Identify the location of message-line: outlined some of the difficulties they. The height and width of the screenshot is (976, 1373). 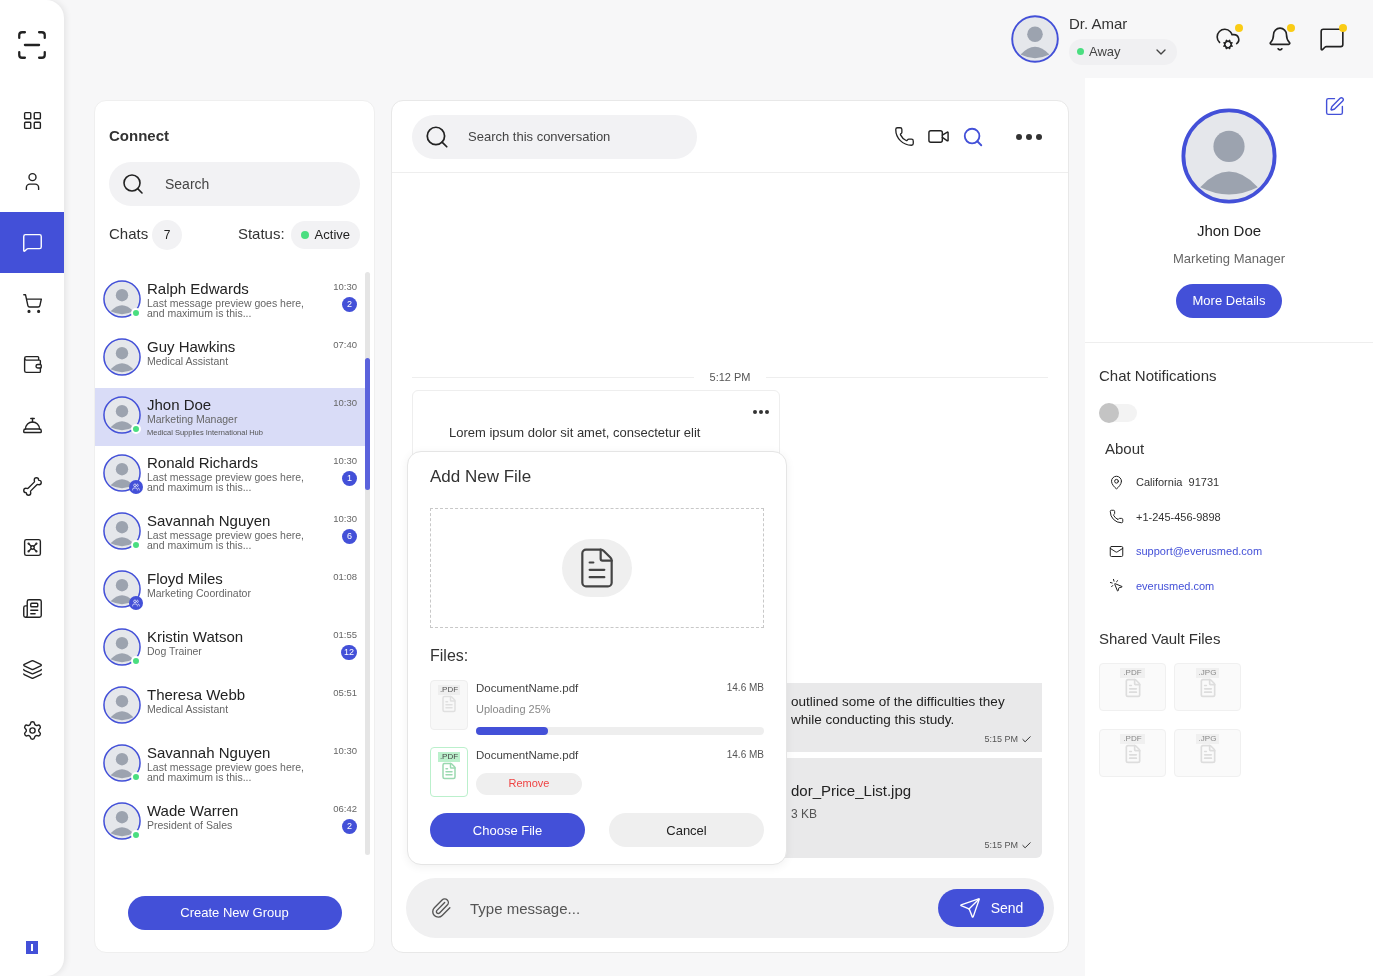
(898, 701).